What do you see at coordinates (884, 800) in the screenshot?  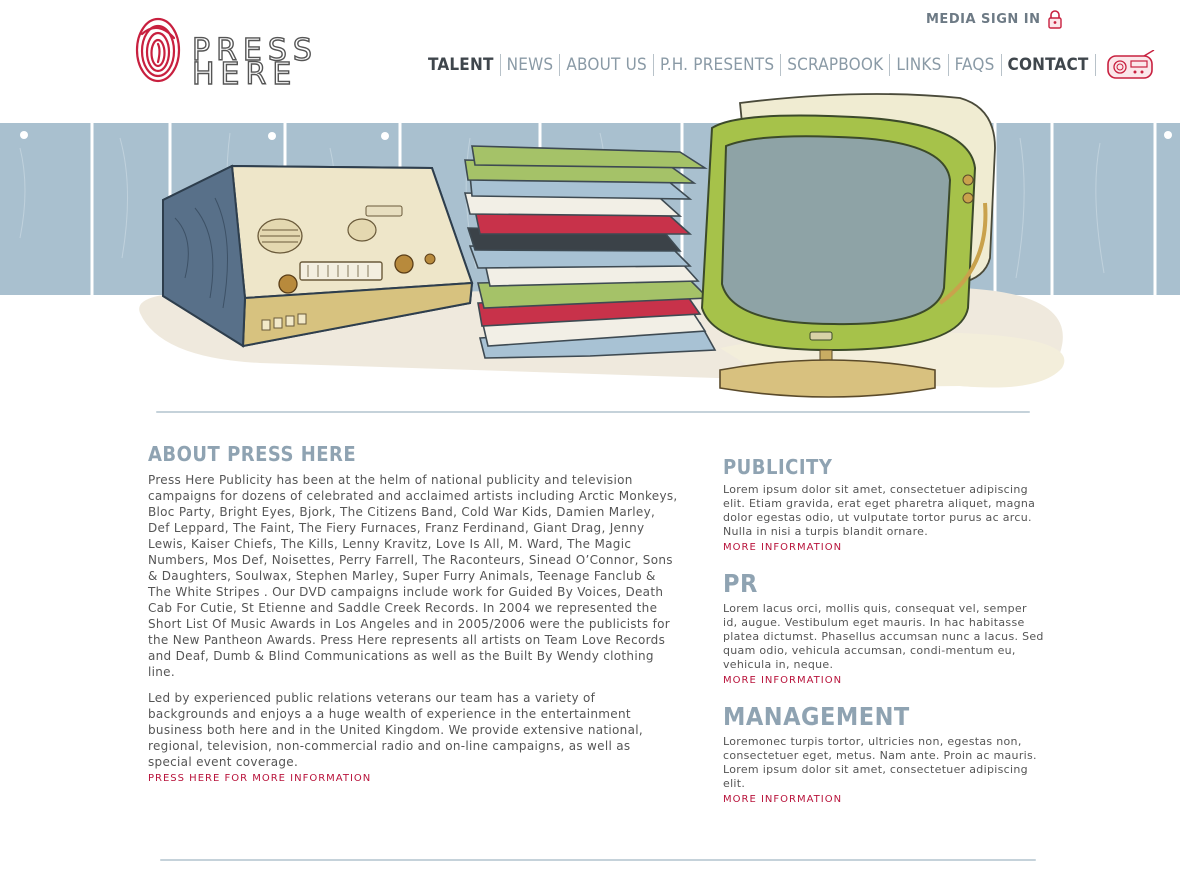 I see `management-more-info-link: MORE INFORMATION` at bounding box center [884, 800].